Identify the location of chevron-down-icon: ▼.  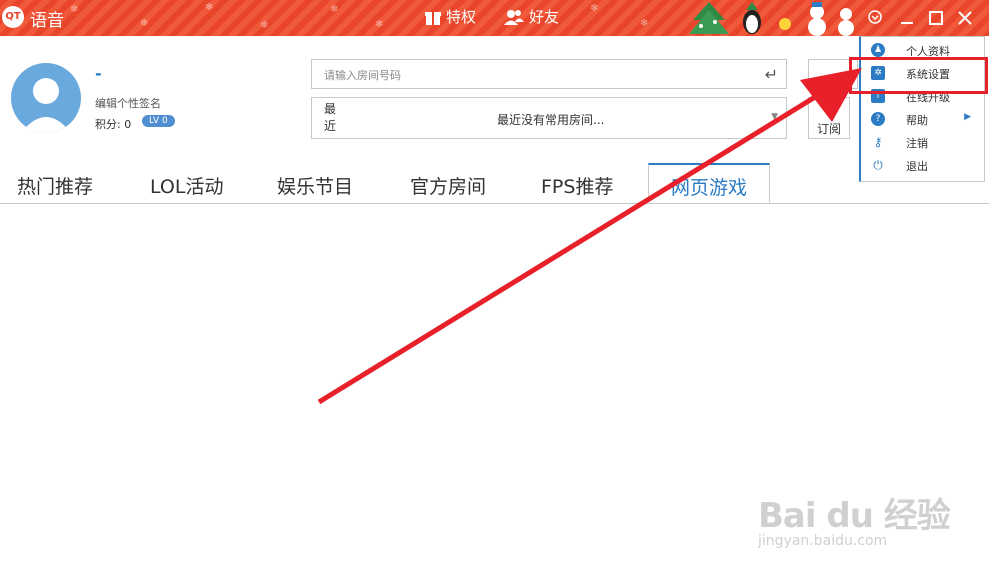
(774, 117).